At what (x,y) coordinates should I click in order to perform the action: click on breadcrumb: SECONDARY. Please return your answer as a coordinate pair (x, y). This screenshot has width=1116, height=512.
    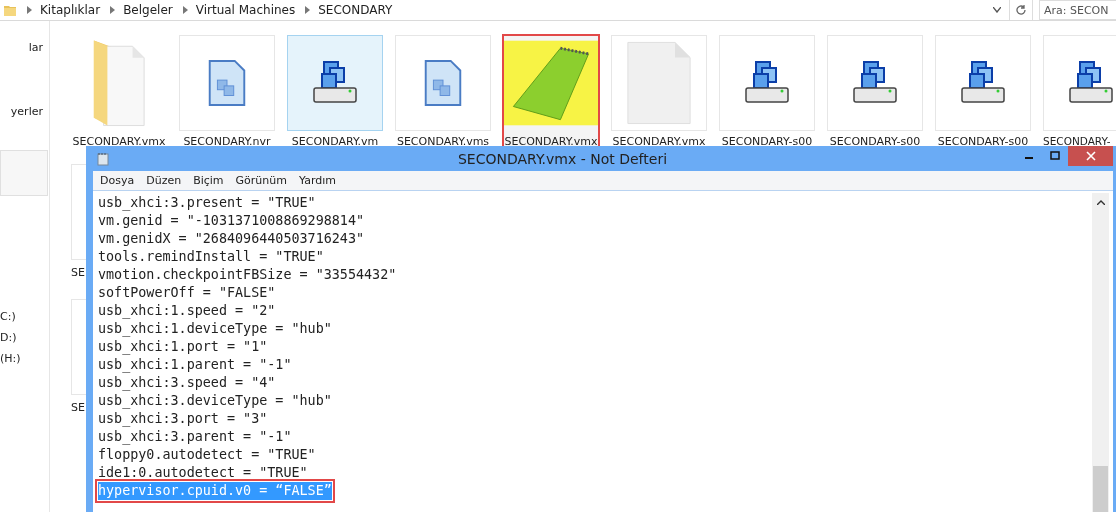
    Looking at the image, I should click on (355, 10).